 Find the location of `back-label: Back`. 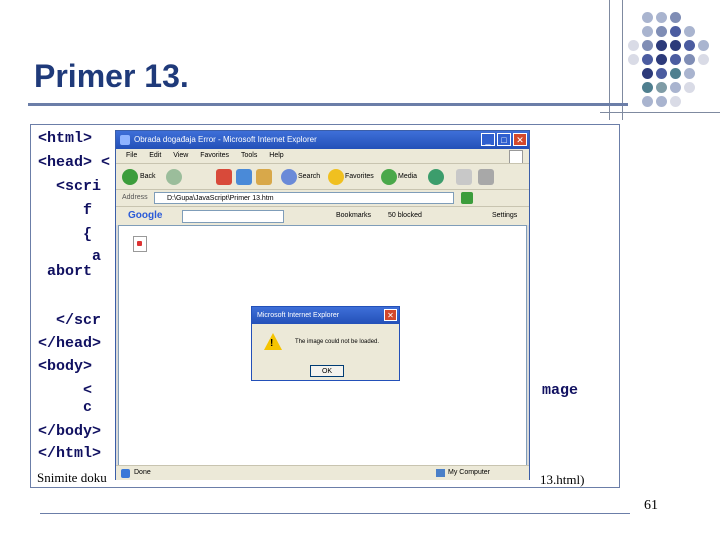

back-label: Back is located at coordinates (148, 176).